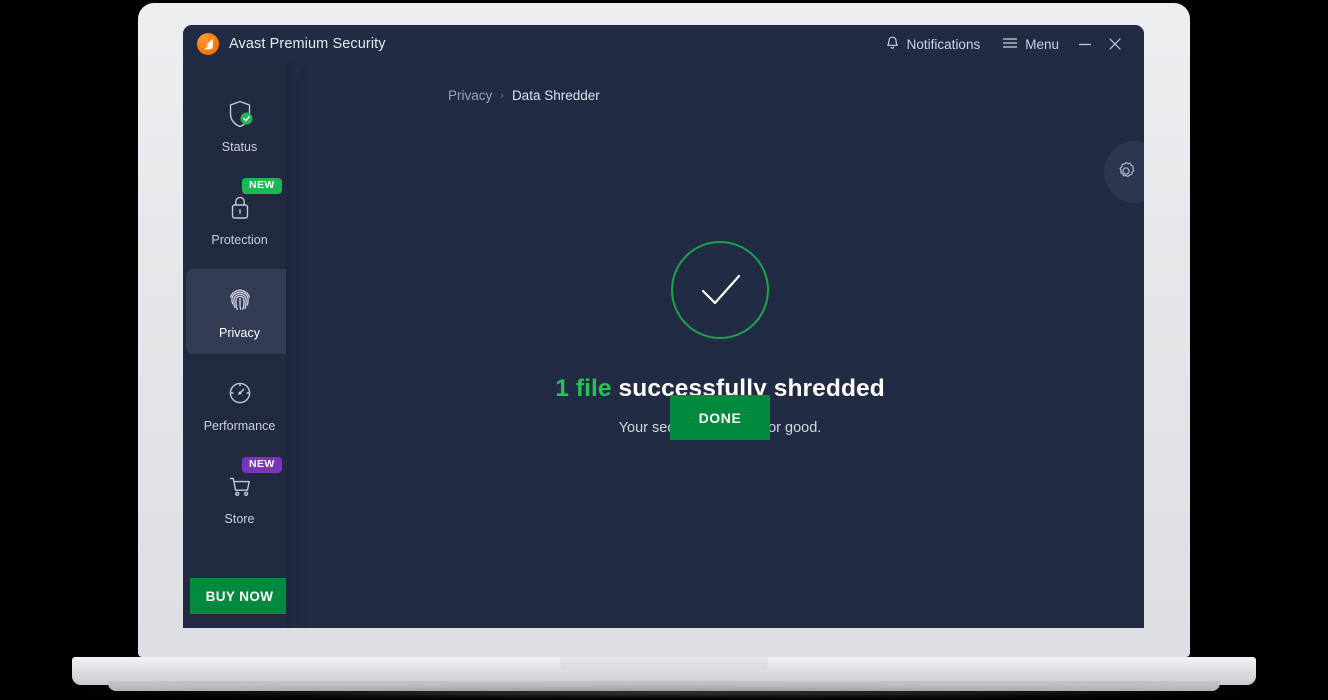  Describe the element at coordinates (239, 147) in the screenshot. I see `sidebar-item-label: Status` at that location.